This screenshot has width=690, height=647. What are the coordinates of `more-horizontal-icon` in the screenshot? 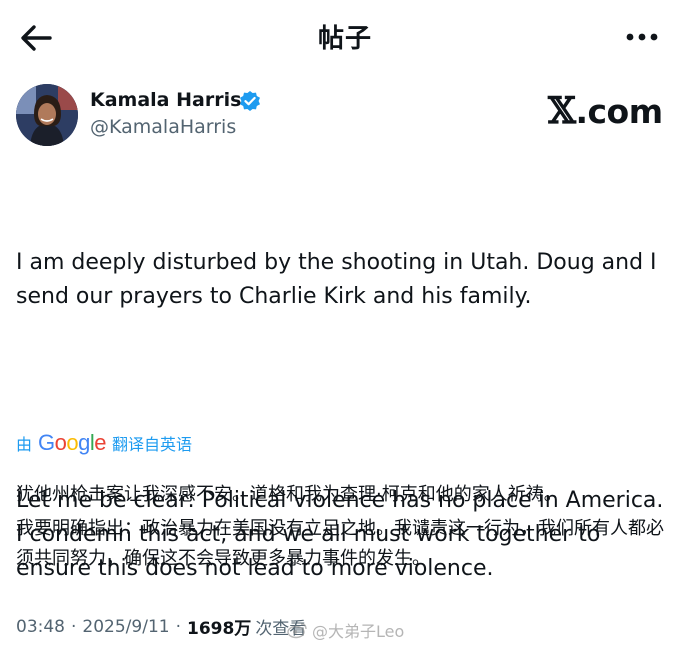 It's located at (642, 37).